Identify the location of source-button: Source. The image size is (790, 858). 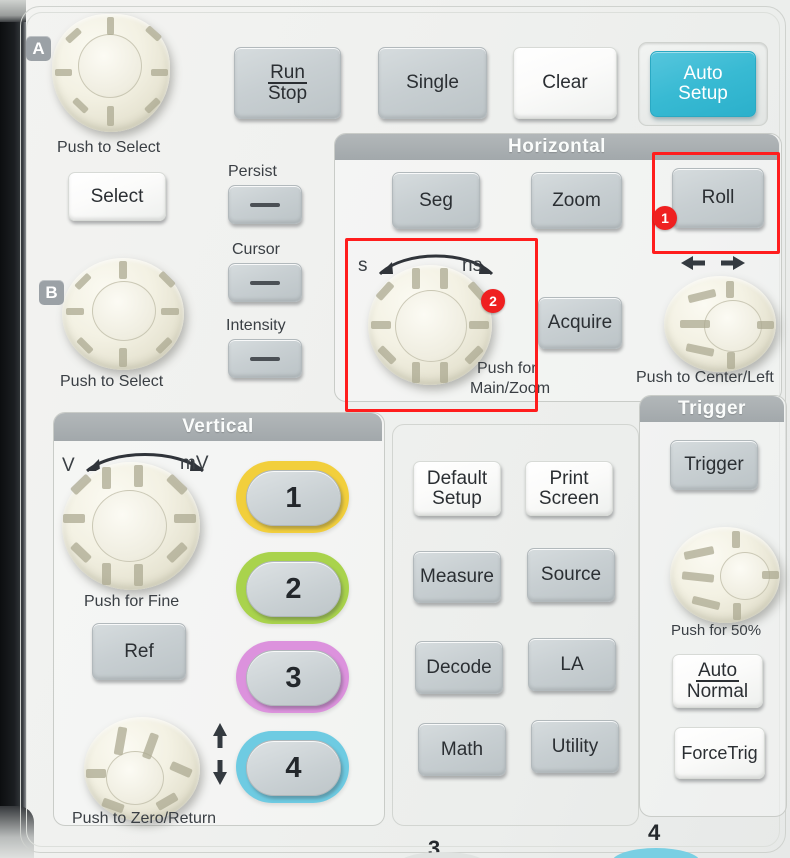
(571, 575).